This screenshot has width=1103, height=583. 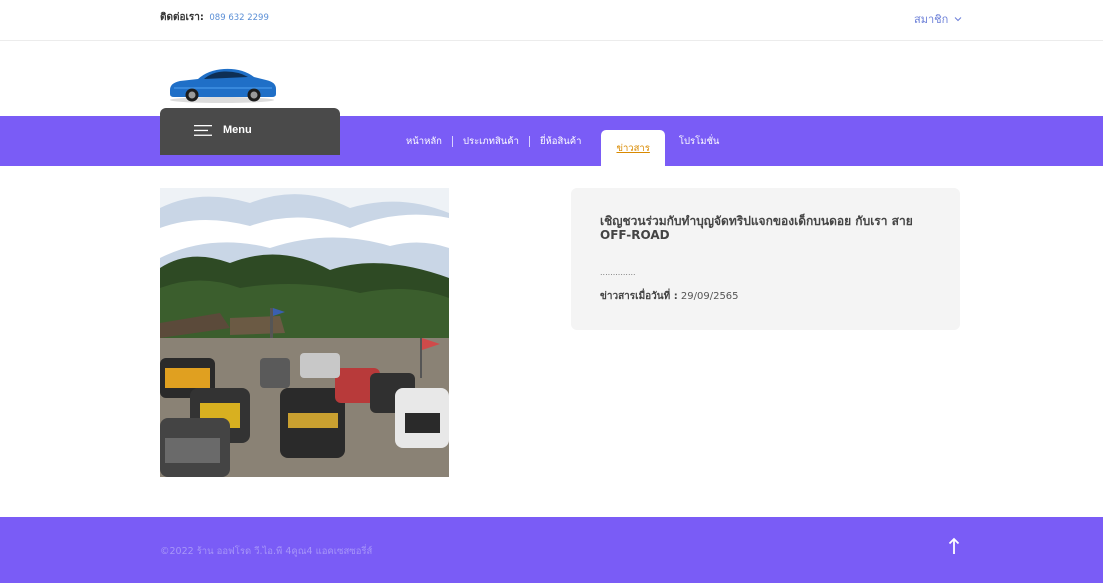 What do you see at coordinates (699, 141) in the screenshot?
I see `nav-item-promotions: โปรโมชั่น` at bounding box center [699, 141].